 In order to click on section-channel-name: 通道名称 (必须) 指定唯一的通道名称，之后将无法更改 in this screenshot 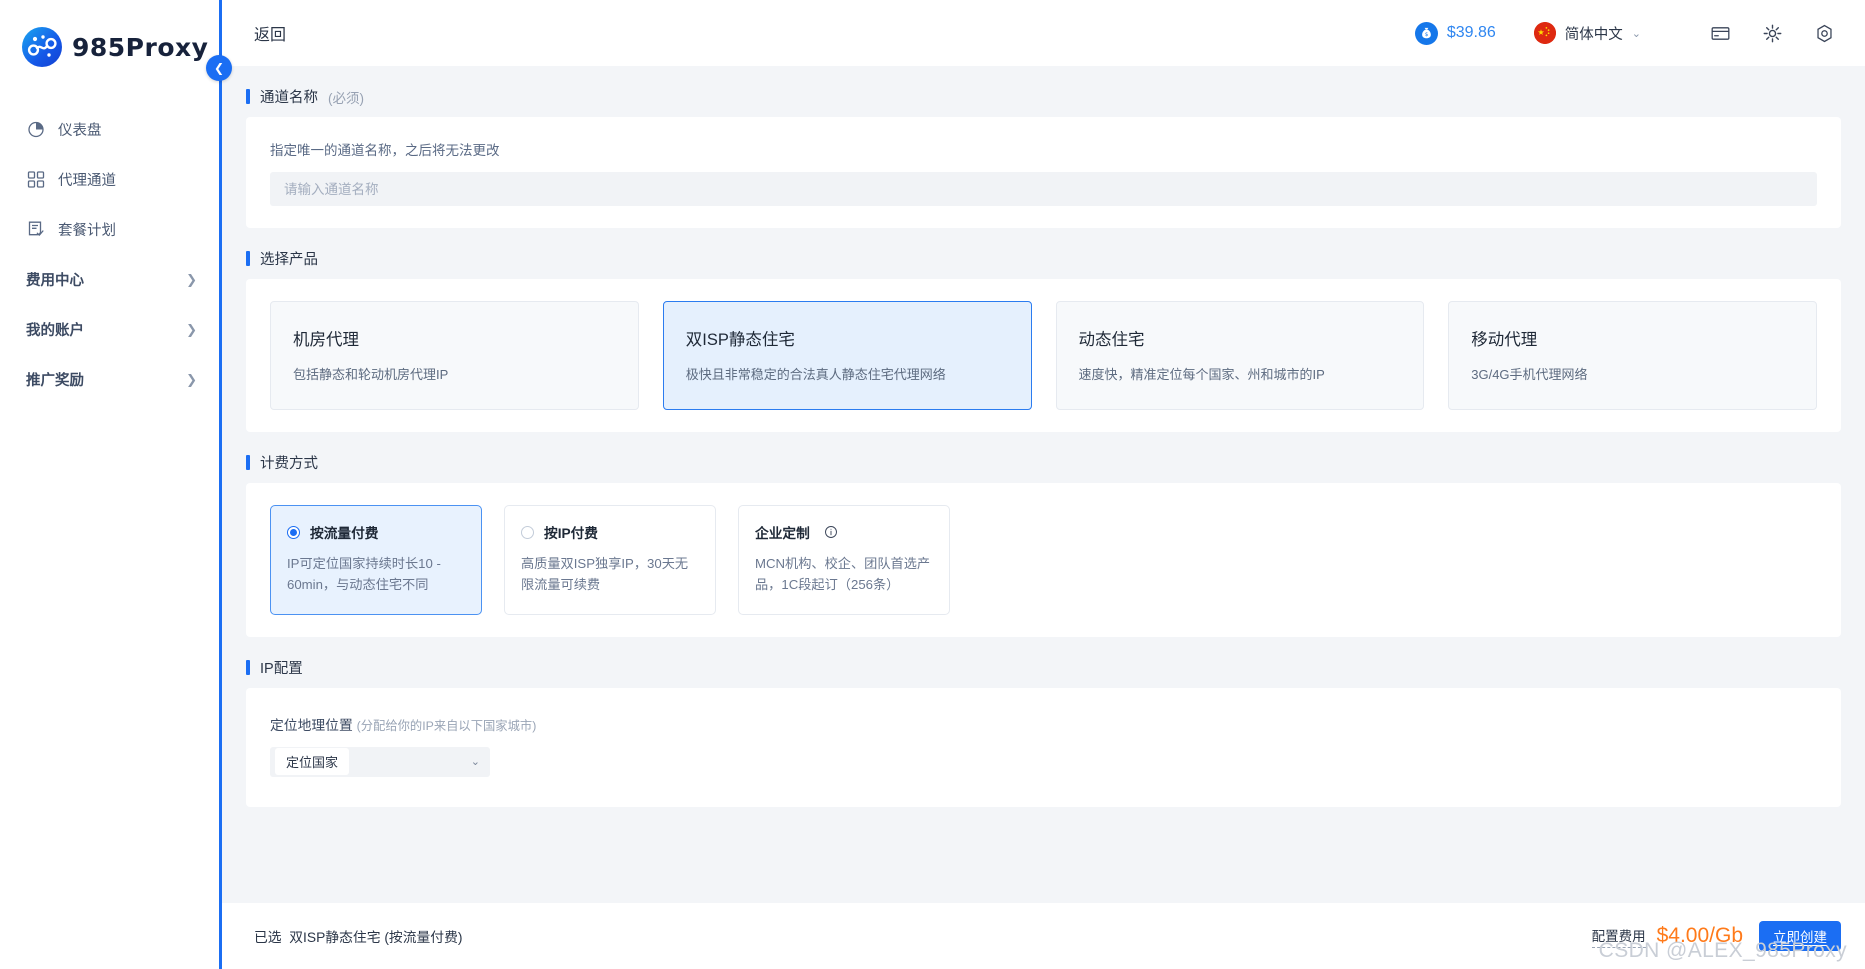, I will do `click(1043, 154)`.